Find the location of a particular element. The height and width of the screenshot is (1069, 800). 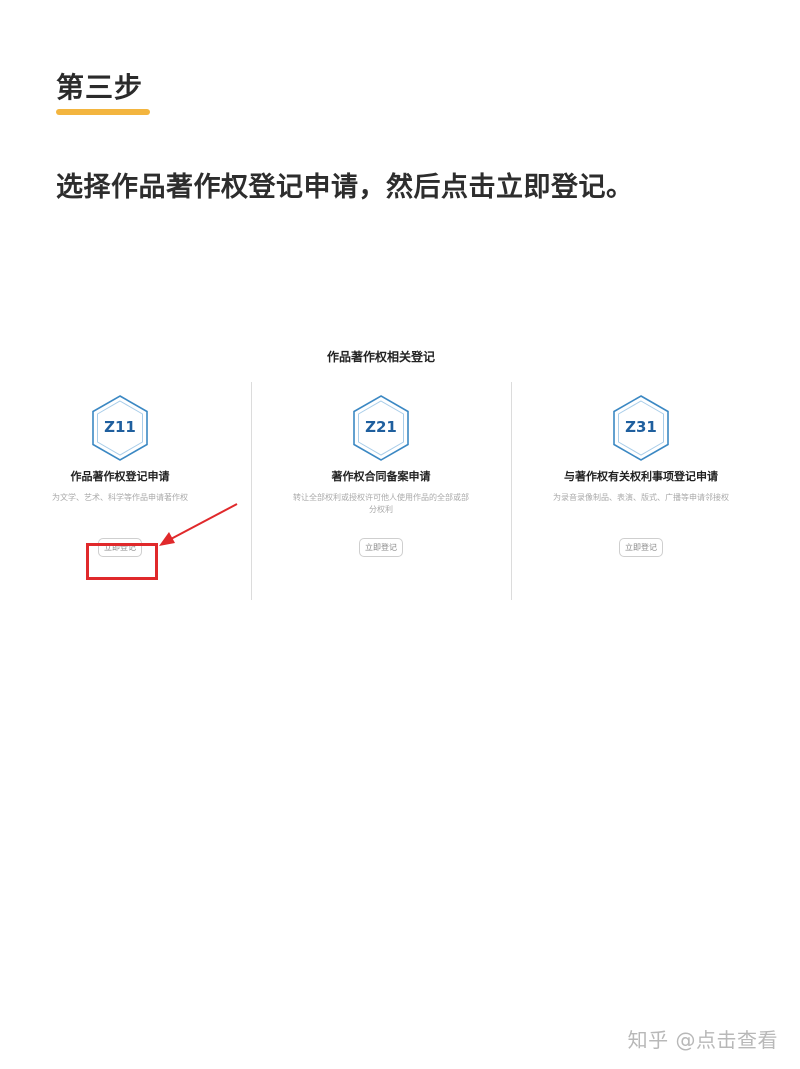

card-title: 作品著作权登记申请 is located at coordinates (120, 476).